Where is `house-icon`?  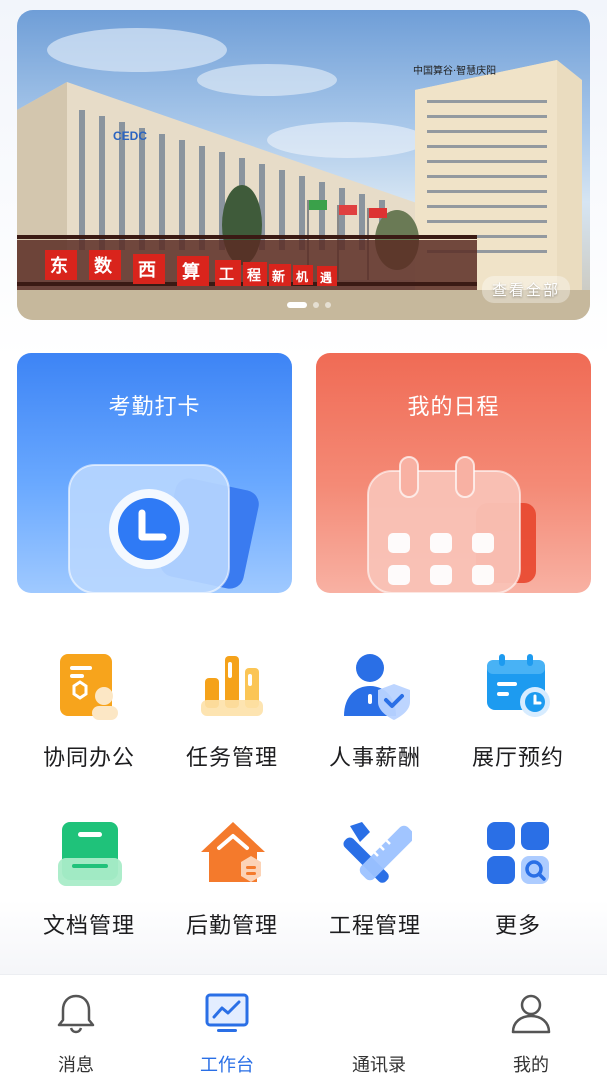
house-icon is located at coordinates (233, 852).